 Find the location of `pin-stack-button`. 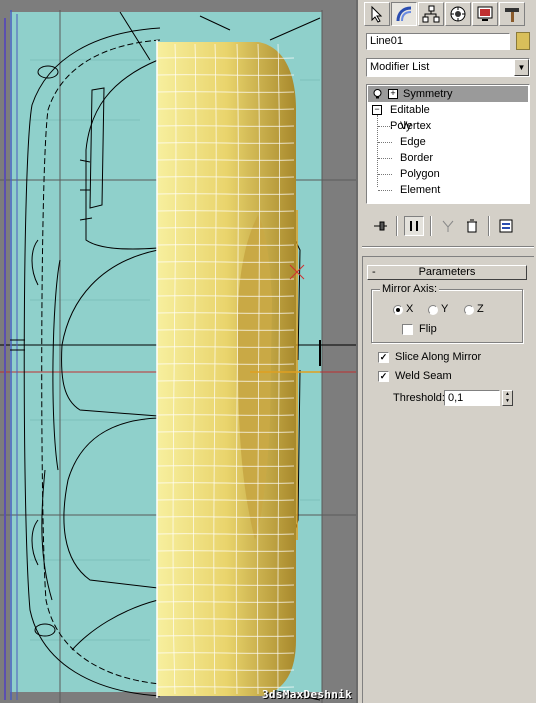

pin-stack-button is located at coordinates (380, 226).